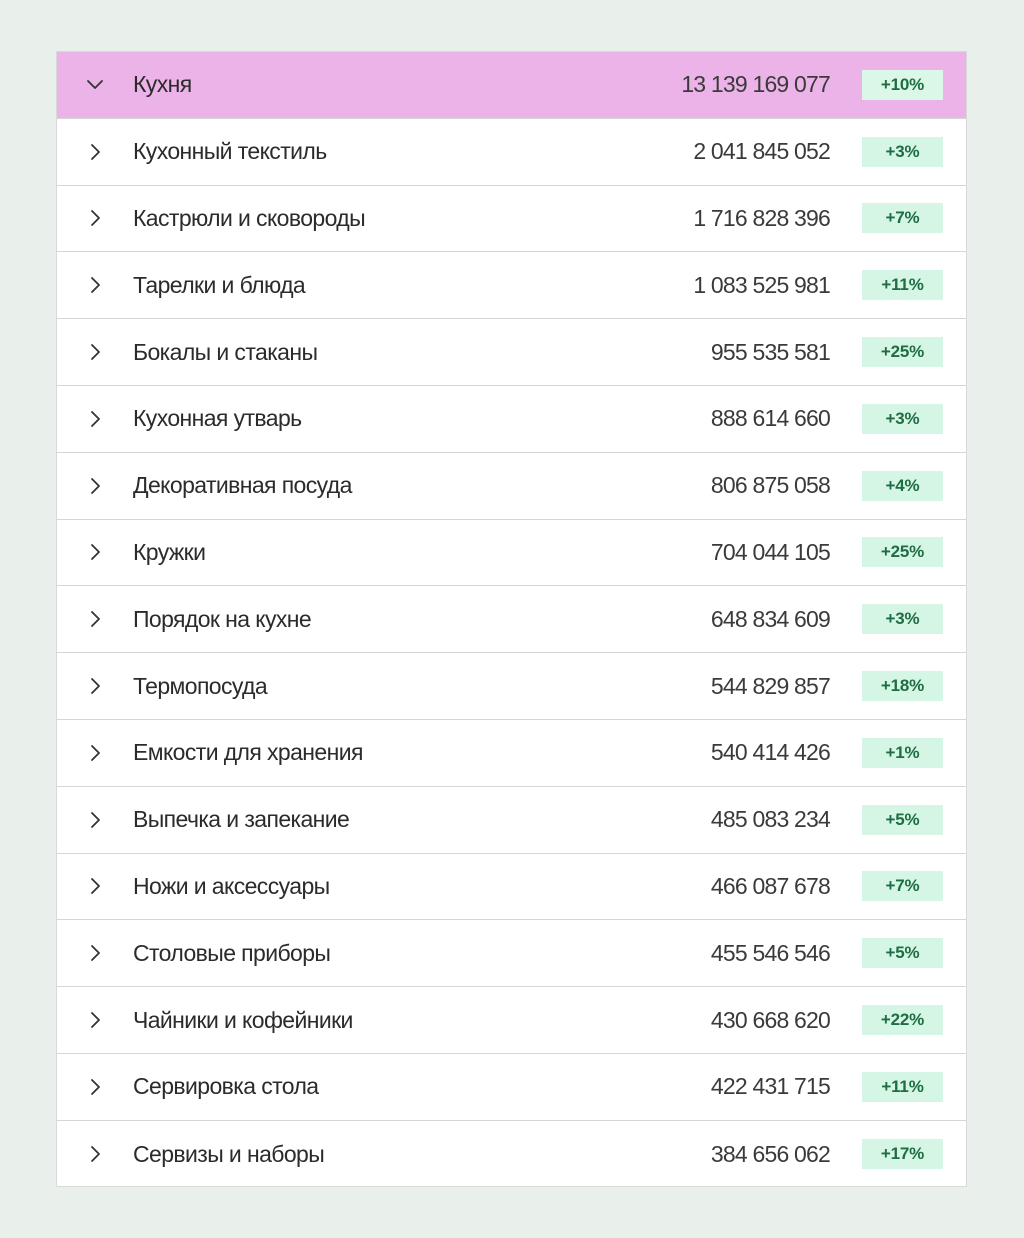 The height and width of the screenshot is (1238, 1024). Describe the element at coordinates (902, 84) in the screenshot. I see `change-badge: +10%` at that location.